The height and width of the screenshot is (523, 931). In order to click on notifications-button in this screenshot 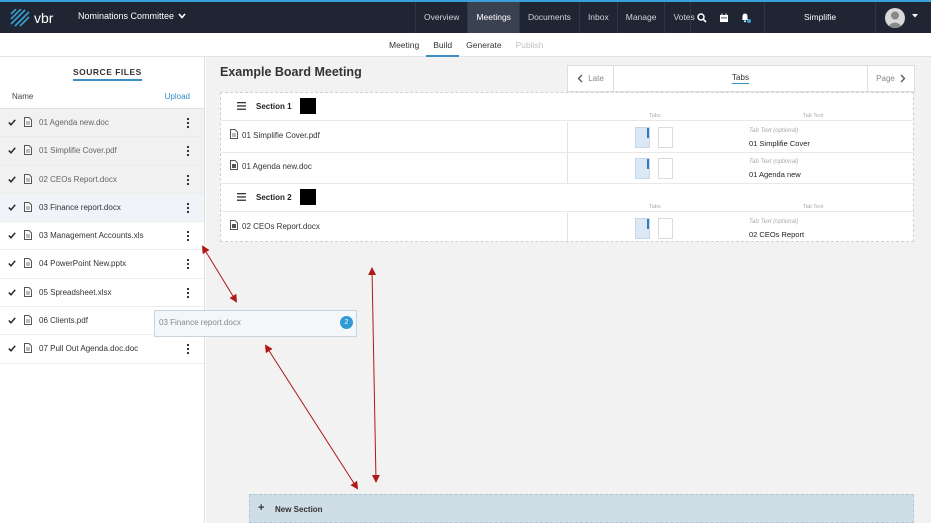, I will do `click(746, 17)`.